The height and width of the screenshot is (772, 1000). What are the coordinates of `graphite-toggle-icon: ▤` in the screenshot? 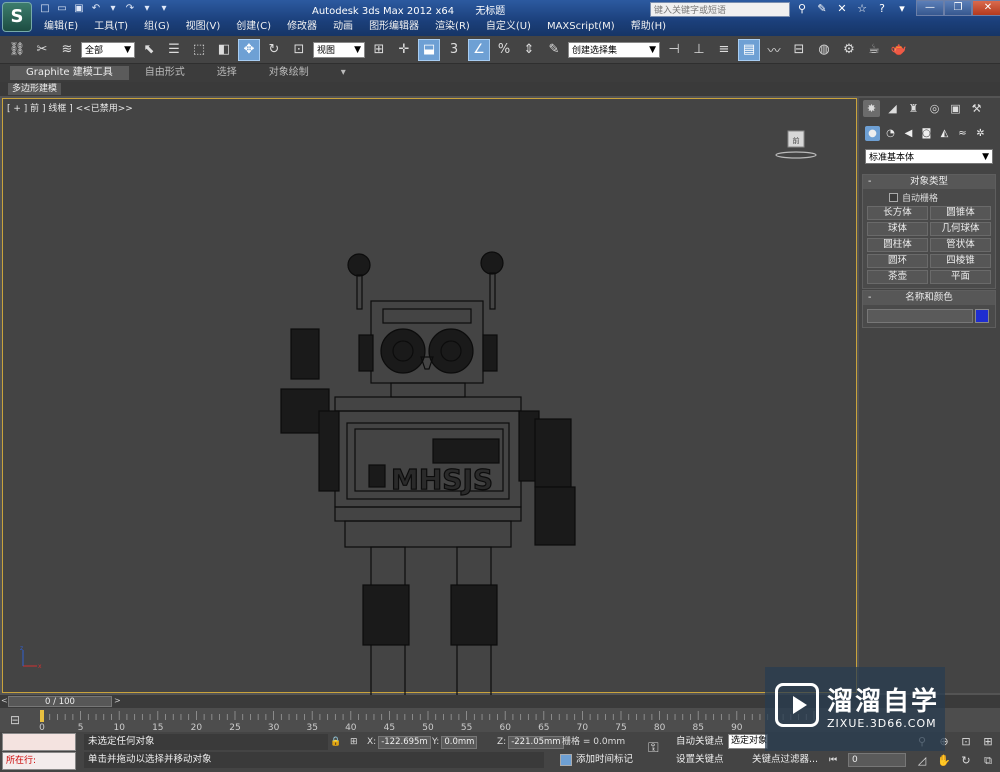 It's located at (749, 49).